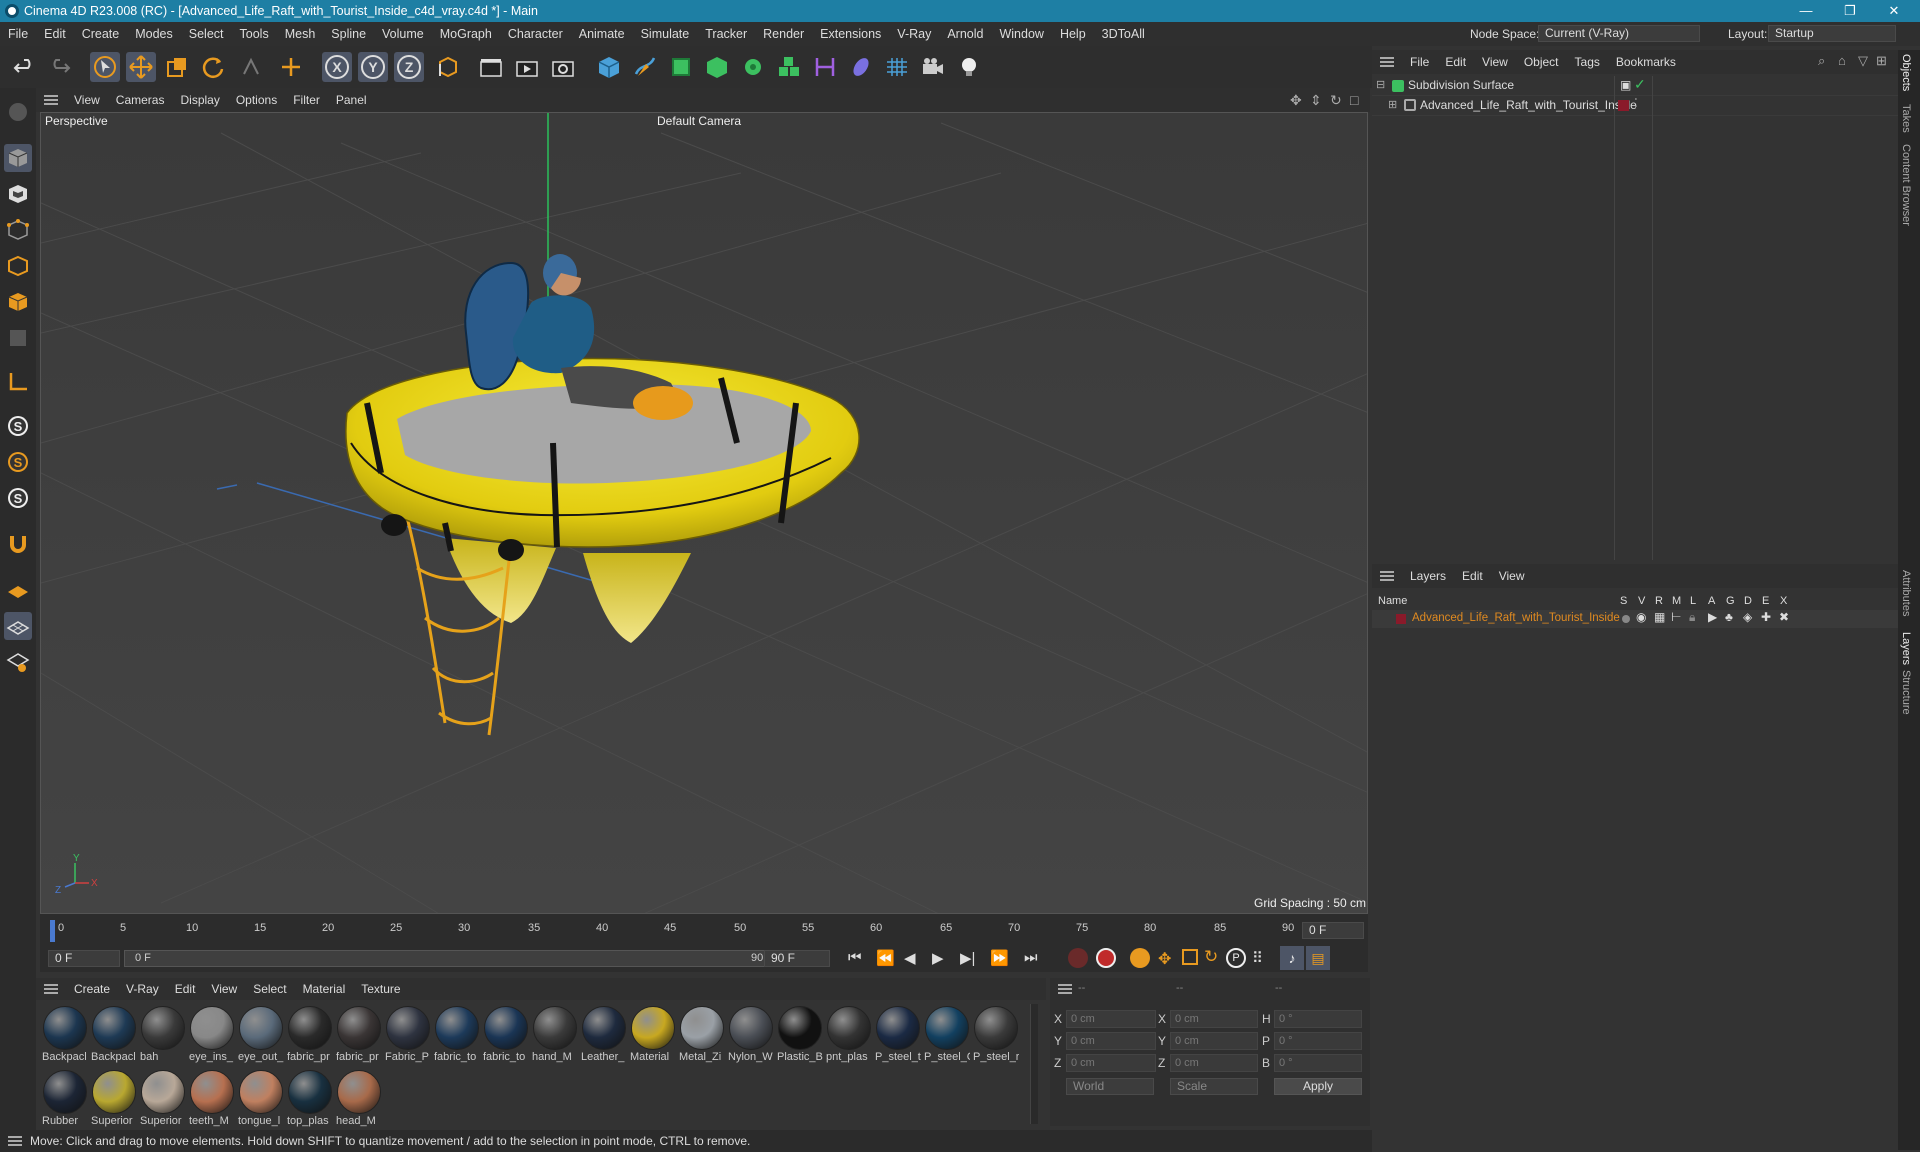 The width and height of the screenshot is (1920, 1152). I want to click on layers-menu-edit: Edit, so click(1472, 576).